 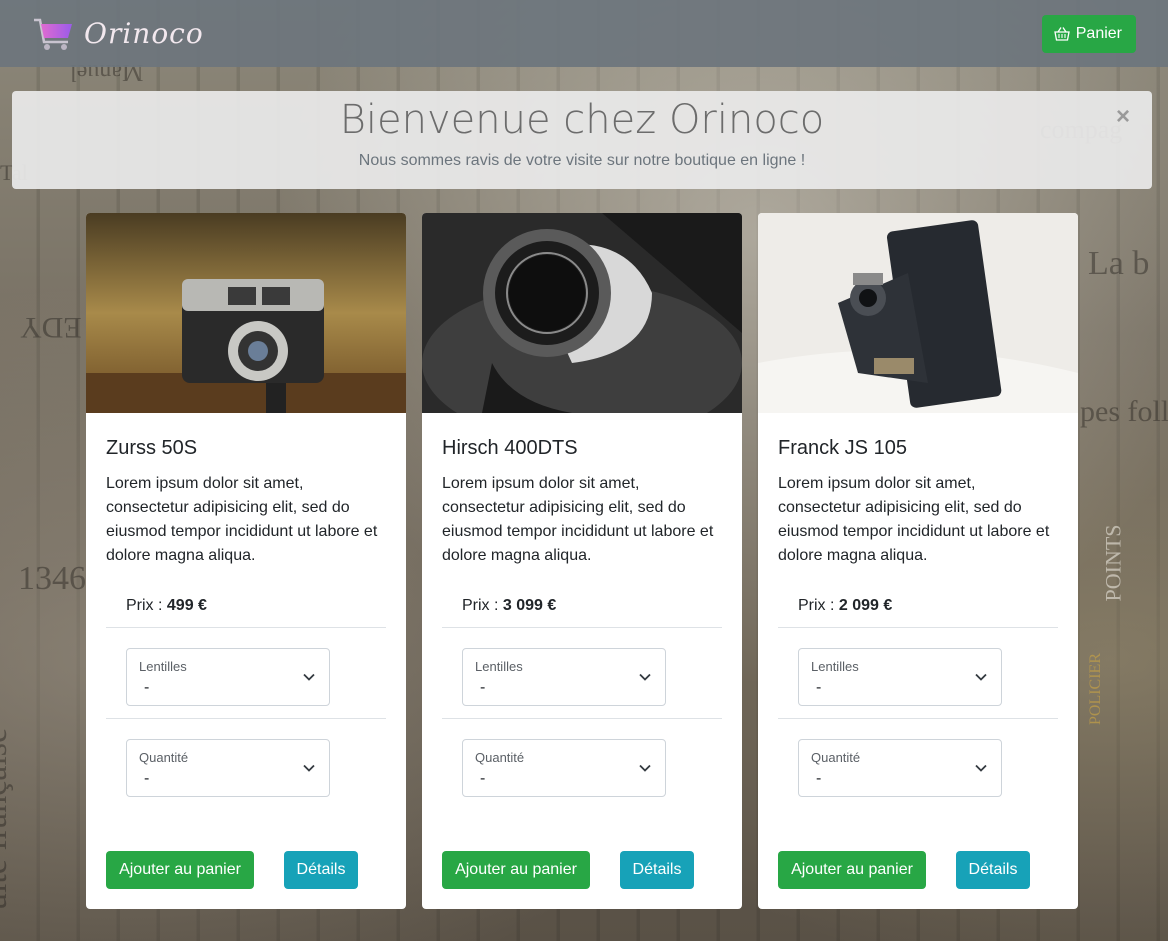 I want to click on price-value: 3 099 €, so click(x=529, y=605).